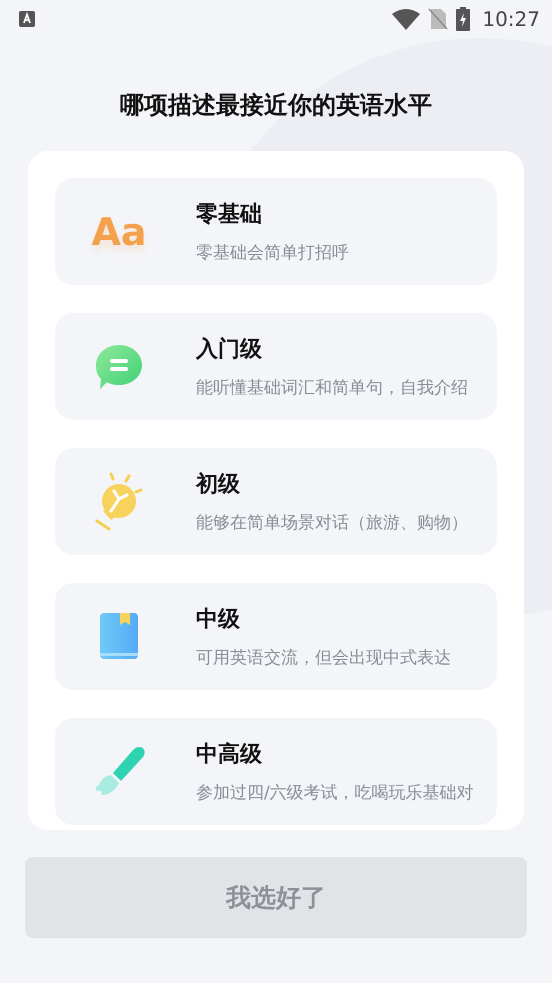  I want to click on level-description: 可用英语交流，但会出现中式表达, so click(323, 658).